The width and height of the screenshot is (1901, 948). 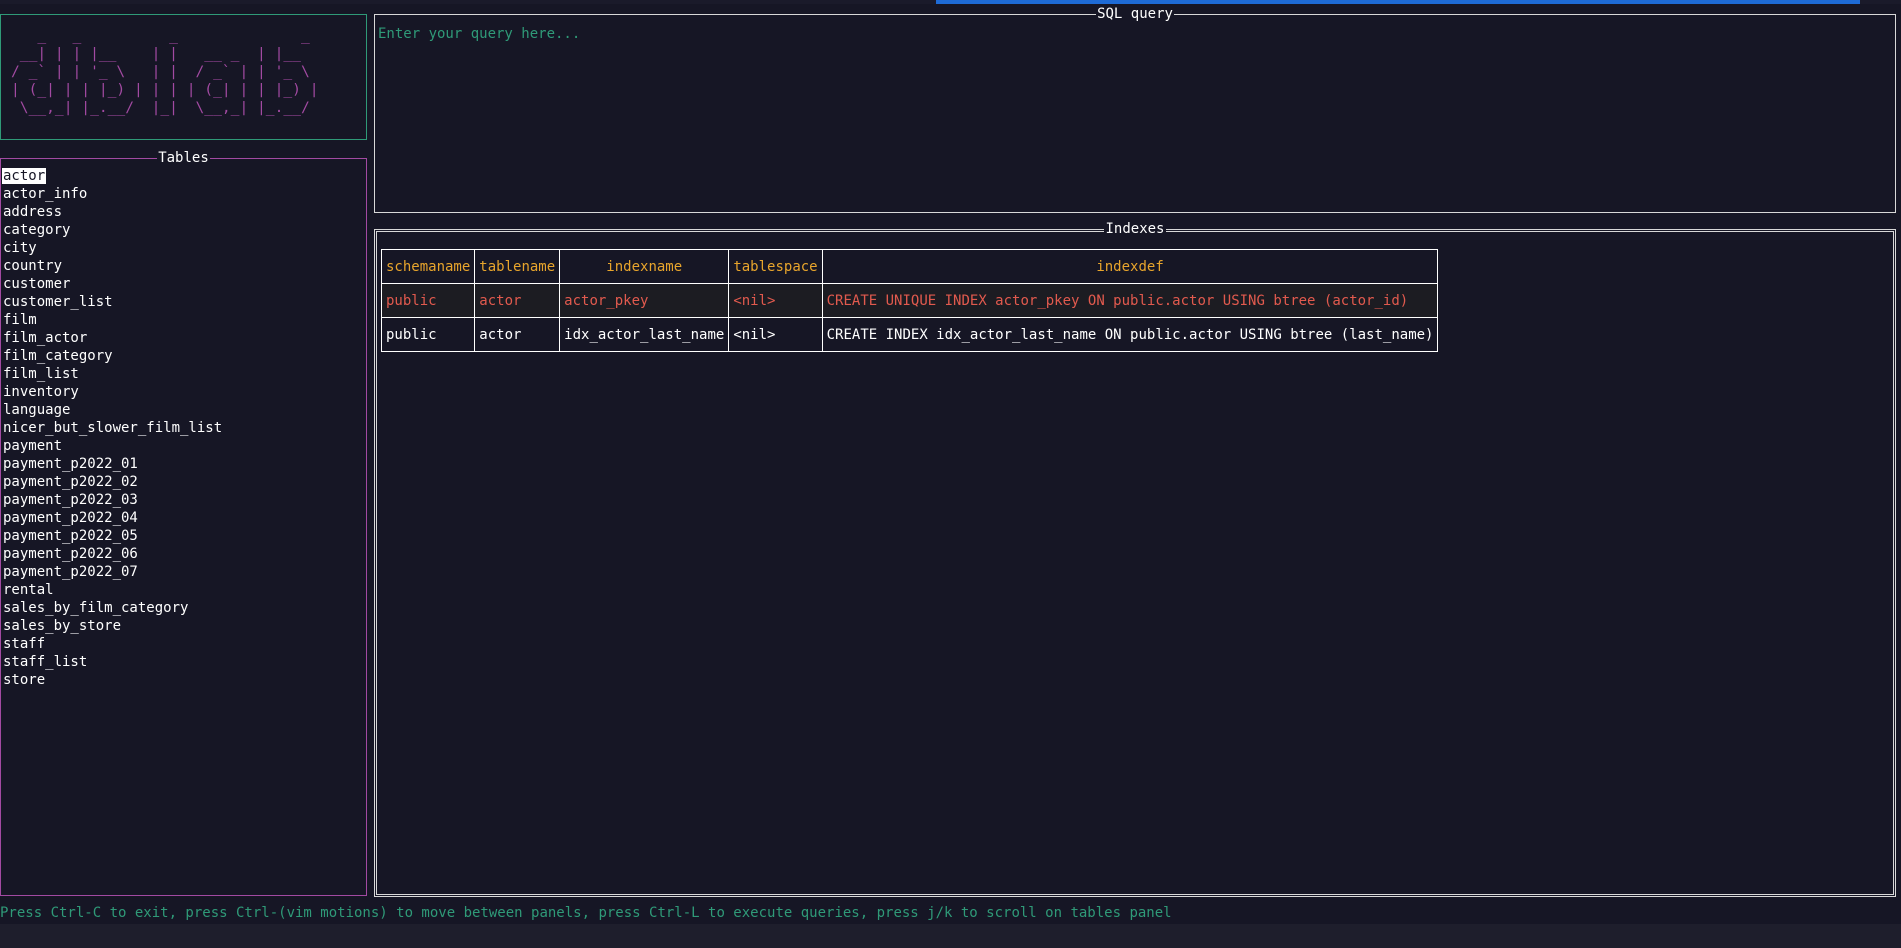 I want to click on table-list-item: payment, so click(x=112, y=446).